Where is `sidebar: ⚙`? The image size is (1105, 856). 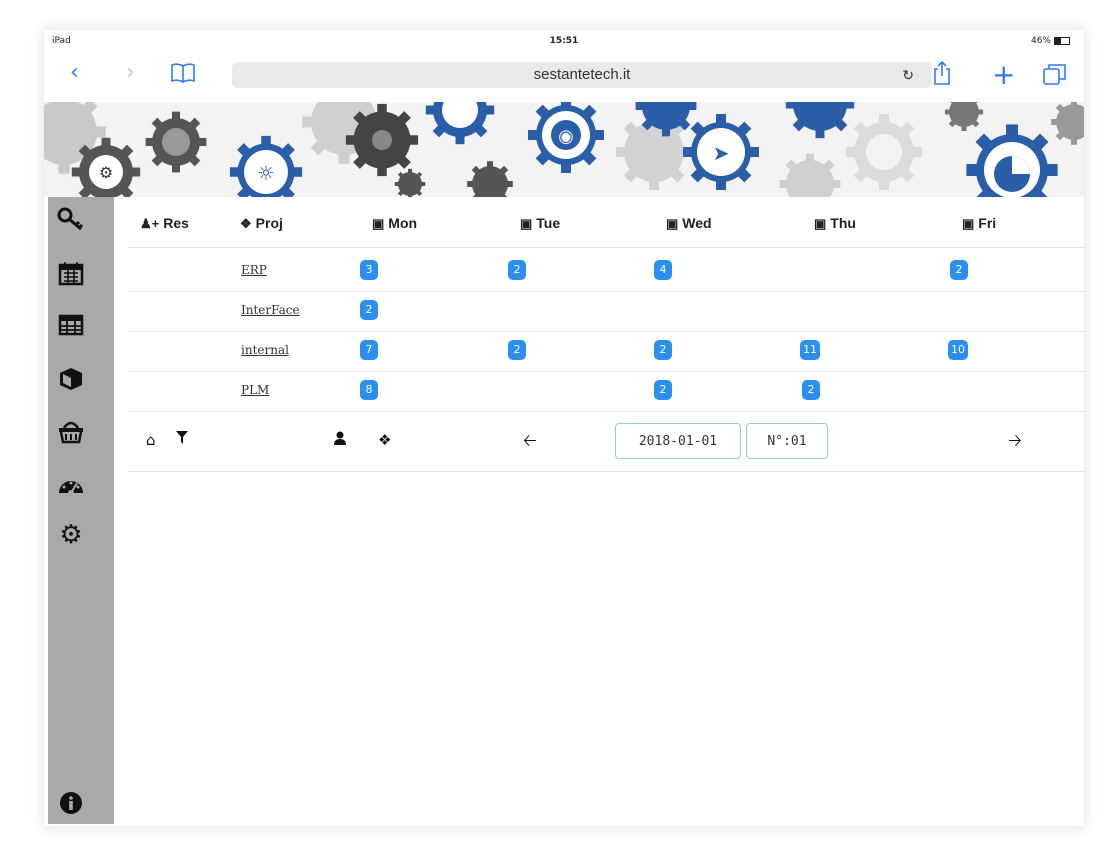 sidebar: ⚙ is located at coordinates (81, 510).